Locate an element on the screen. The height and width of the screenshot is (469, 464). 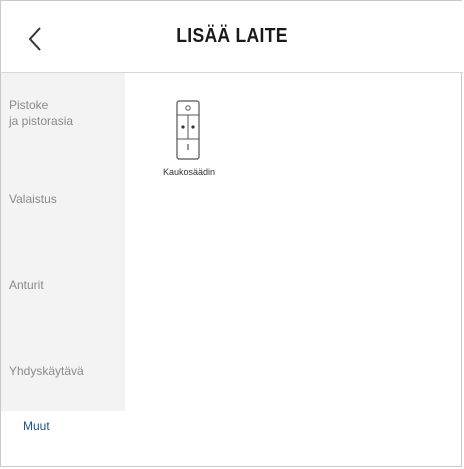
sidebar-item-plug: Pistoke ja pistorasia is located at coordinates (41, 113).